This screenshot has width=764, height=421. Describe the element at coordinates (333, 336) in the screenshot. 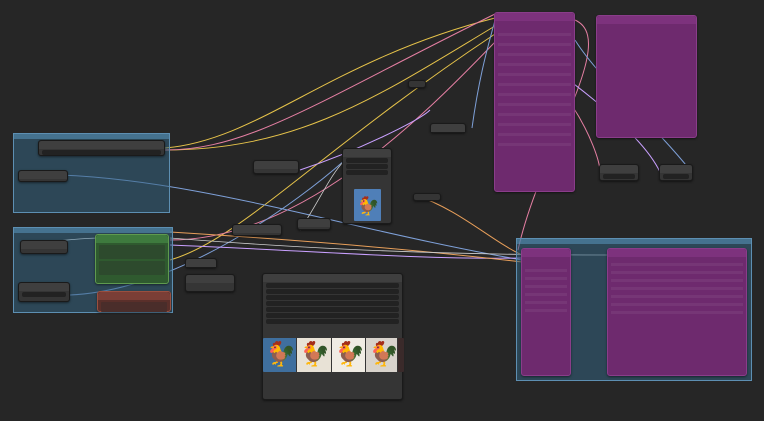

I see `preview-image-node: 🐓 🐓 🐓 🐓` at that location.